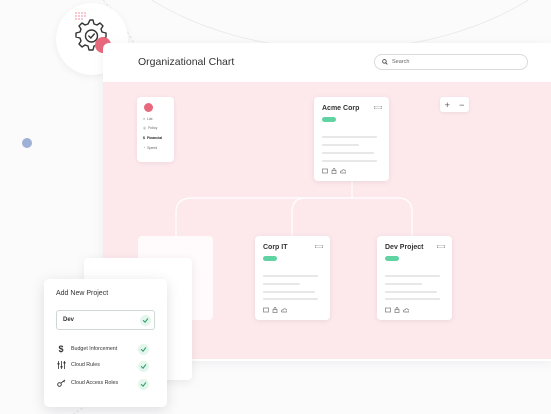  Describe the element at coordinates (87, 383) in the screenshot. I see `option-cloud-access-roles: Cloud Access Roles` at that location.